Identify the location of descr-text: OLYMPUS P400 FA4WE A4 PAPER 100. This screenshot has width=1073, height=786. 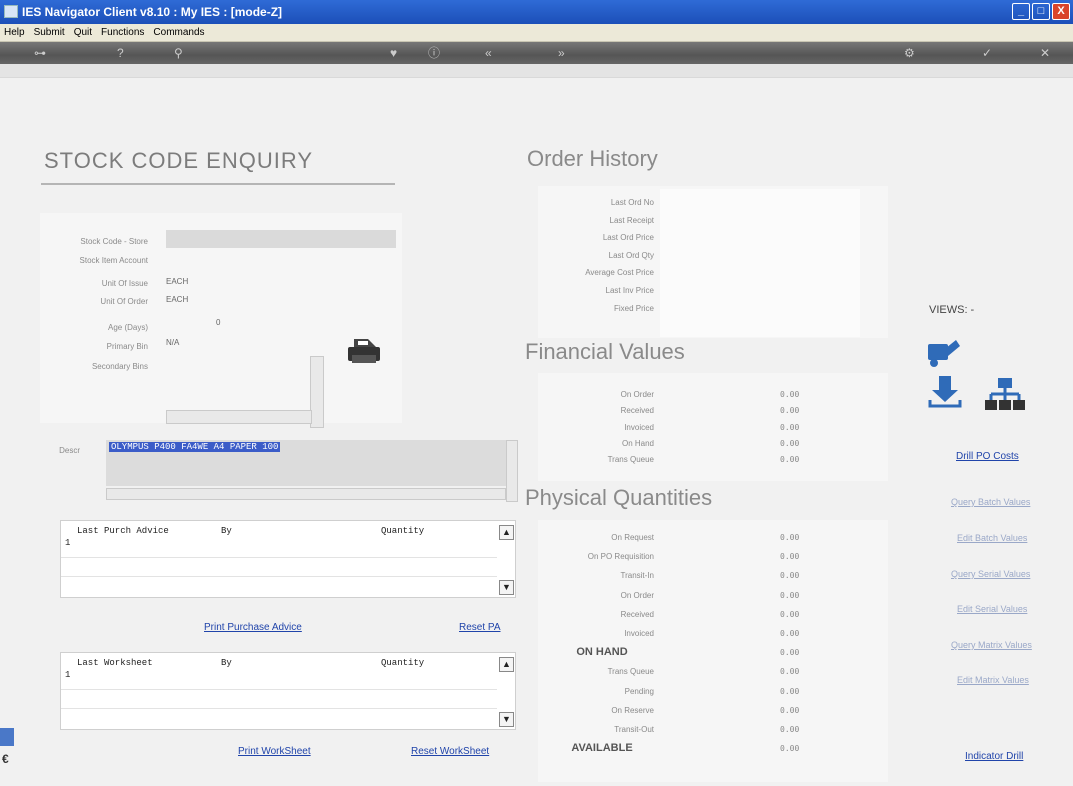
(195, 447).